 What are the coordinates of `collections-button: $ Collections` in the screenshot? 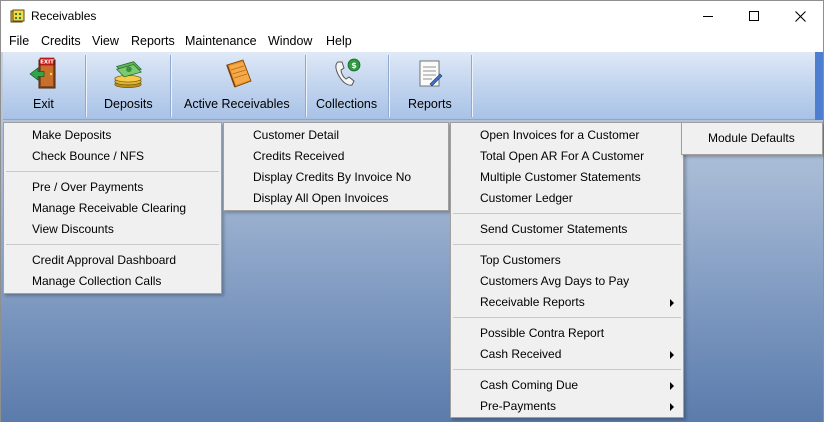 It's located at (347, 86).